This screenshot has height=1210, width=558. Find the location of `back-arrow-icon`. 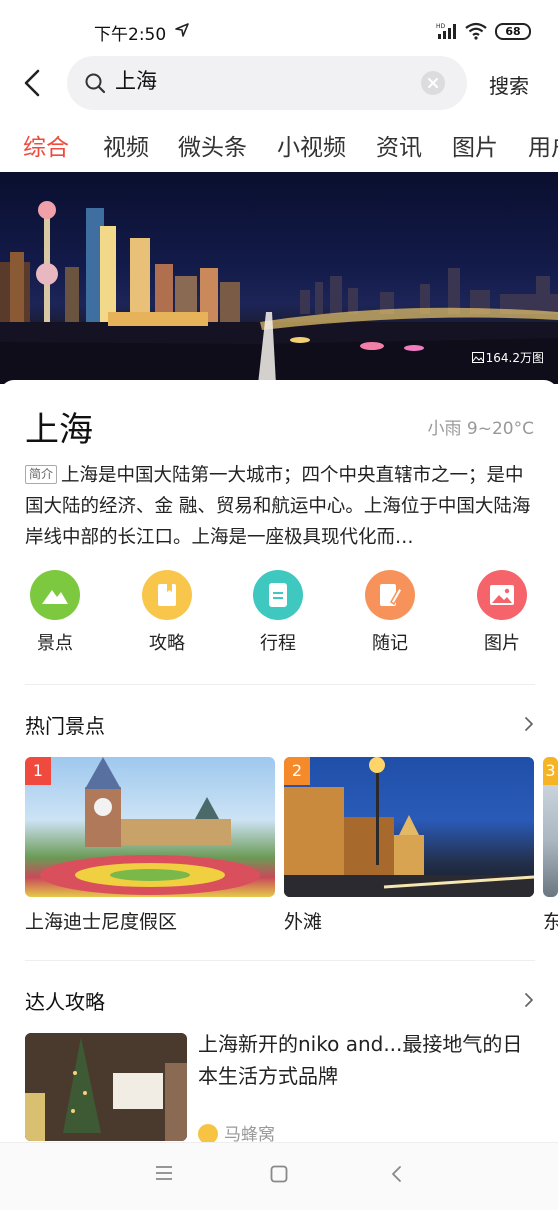

back-arrow-icon is located at coordinates (33, 83).